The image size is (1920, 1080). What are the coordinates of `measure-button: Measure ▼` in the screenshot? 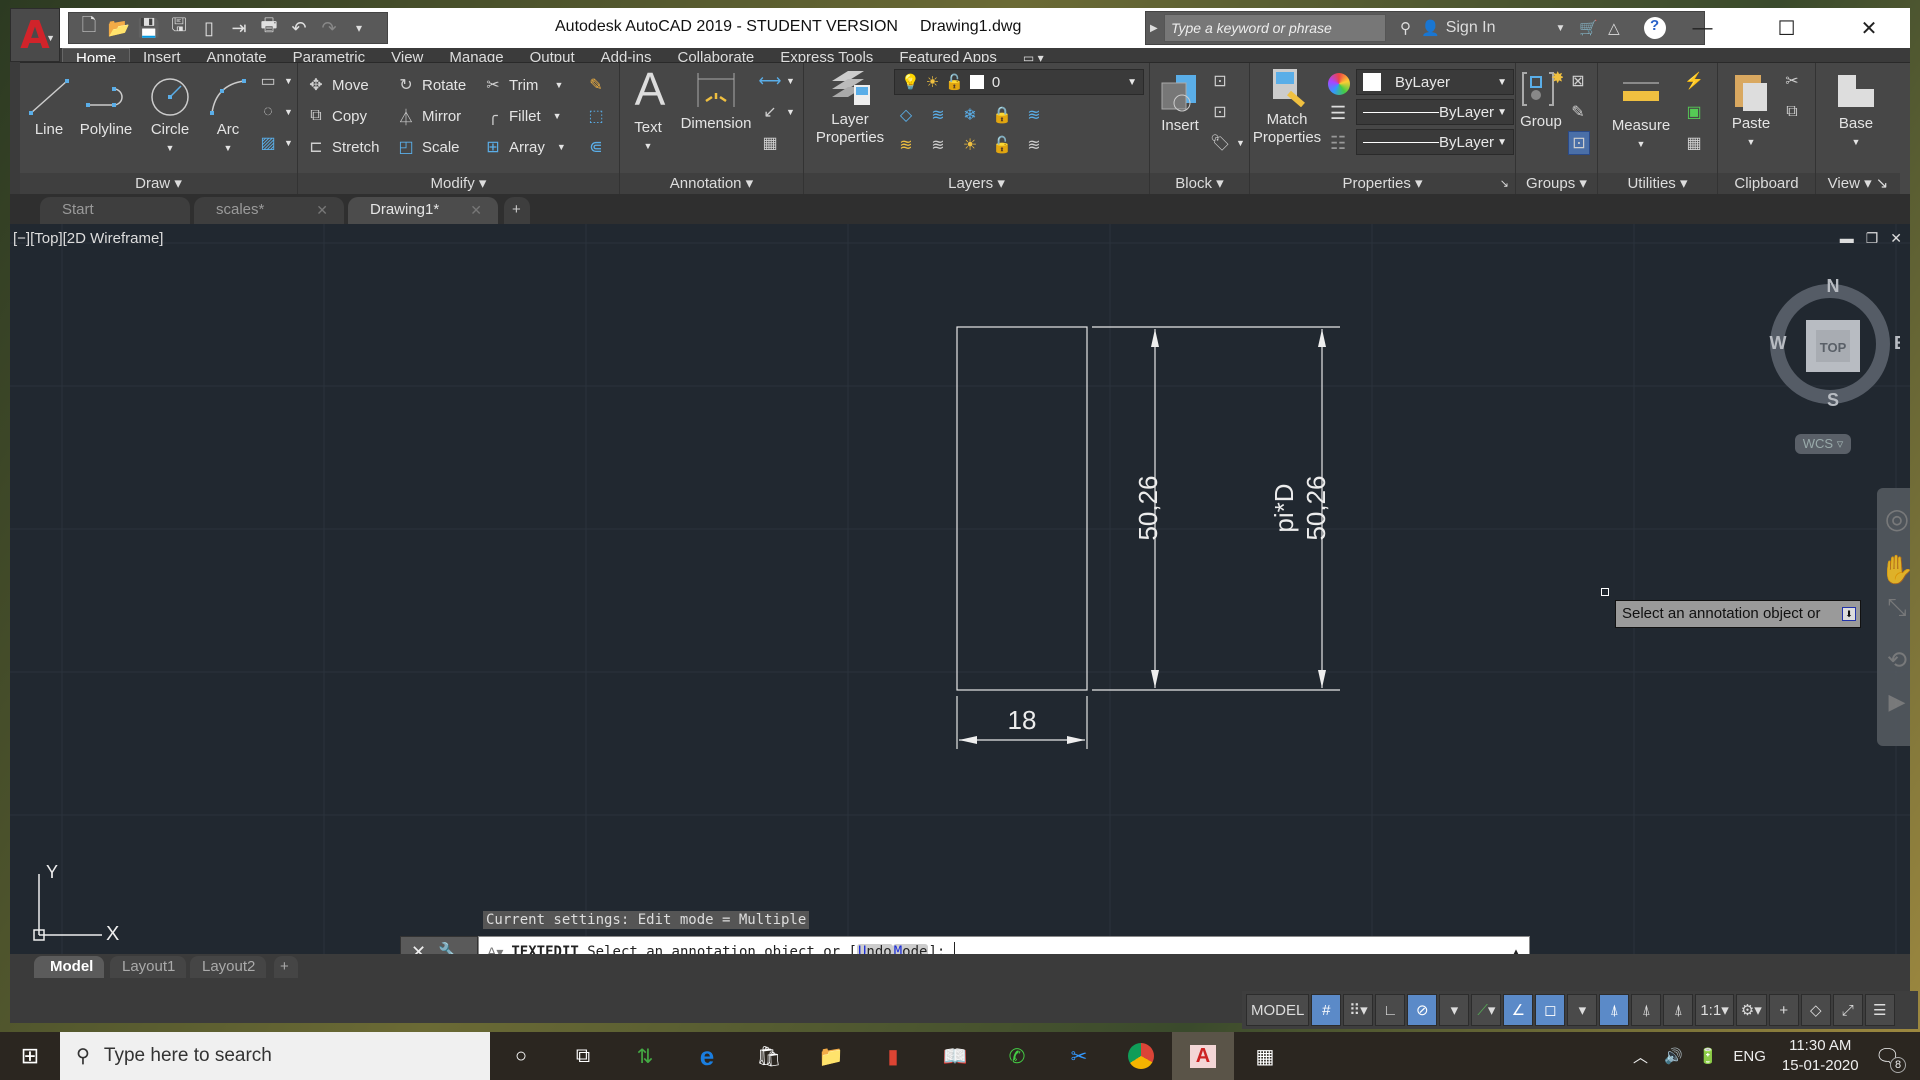 It's located at (1641, 113).